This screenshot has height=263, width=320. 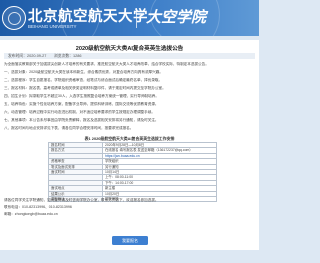 I want to click on notice-paragraph: 八、报名时间与地点安排详见下表，请各位同学合理安排时间，按要求完成报名。, so click(x=69, y=128).